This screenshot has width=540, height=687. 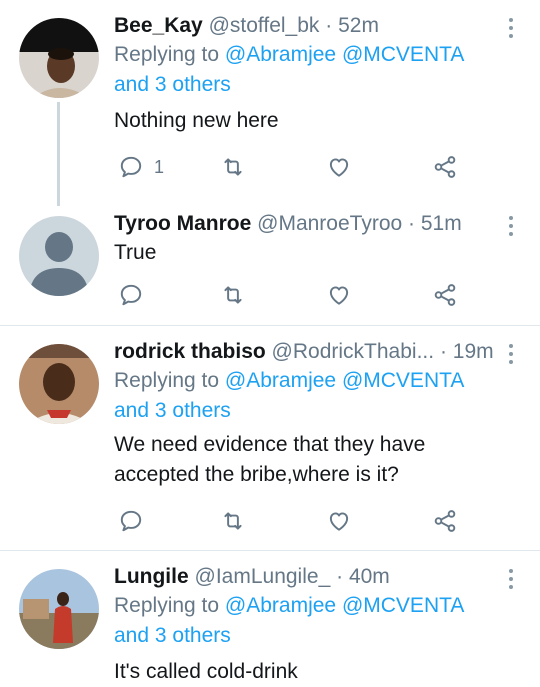 What do you see at coordinates (206, 671) in the screenshot?
I see `tweet-text: It's called cold-drink` at bounding box center [206, 671].